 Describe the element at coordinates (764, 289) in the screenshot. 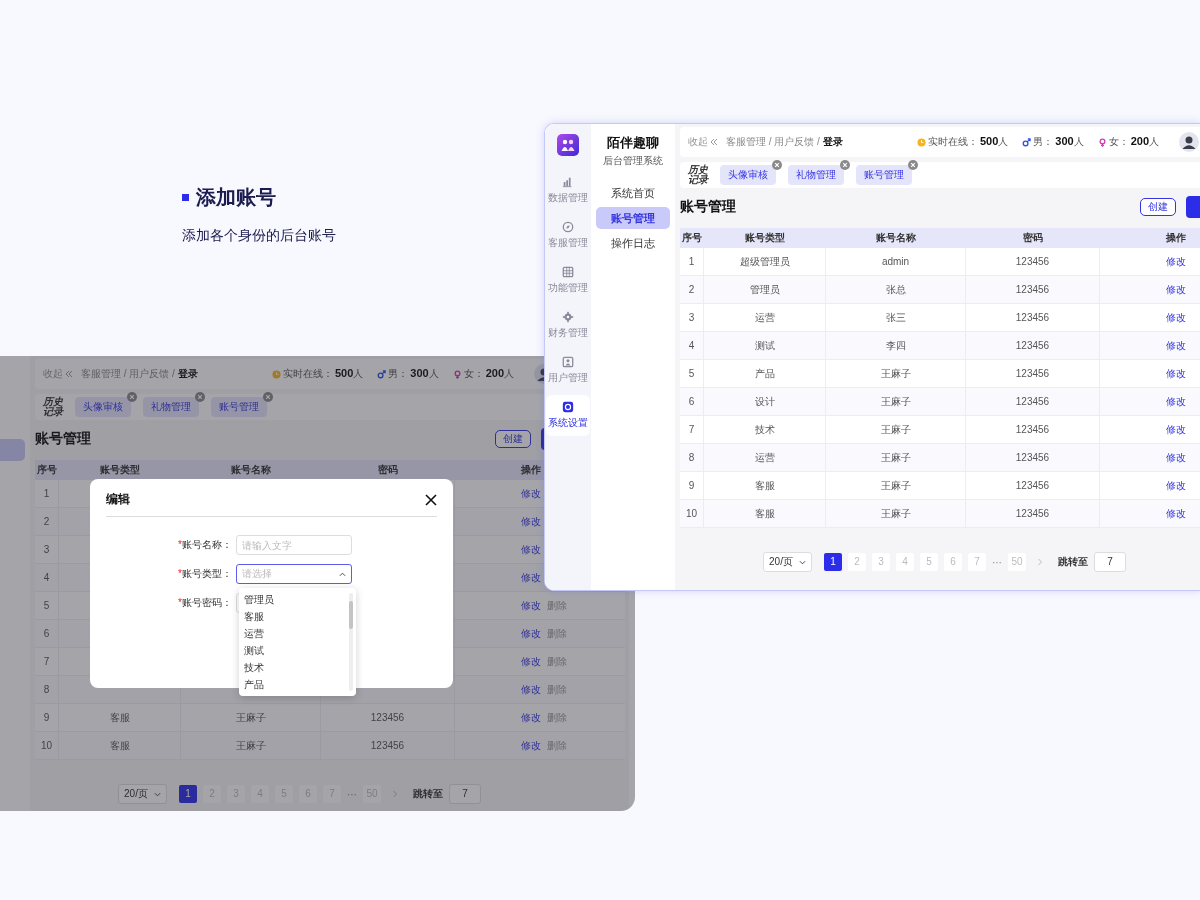

I see `table-cell: 管理员` at that location.